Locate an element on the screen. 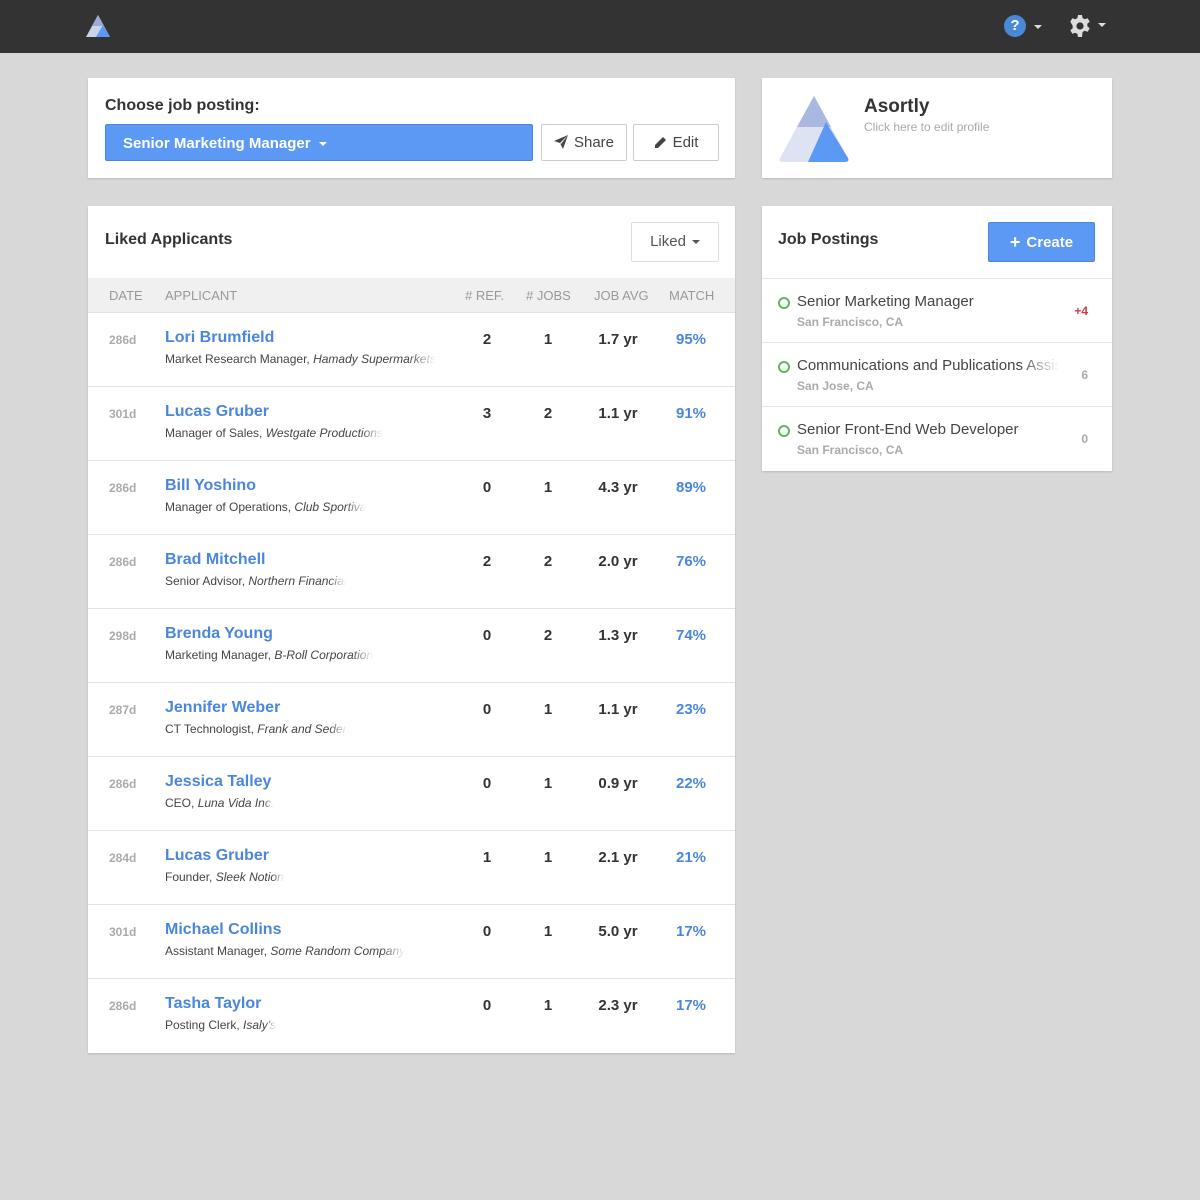  applicant-position: Marketing Manager, B-Roll Corporation is located at coordinates (269, 655).